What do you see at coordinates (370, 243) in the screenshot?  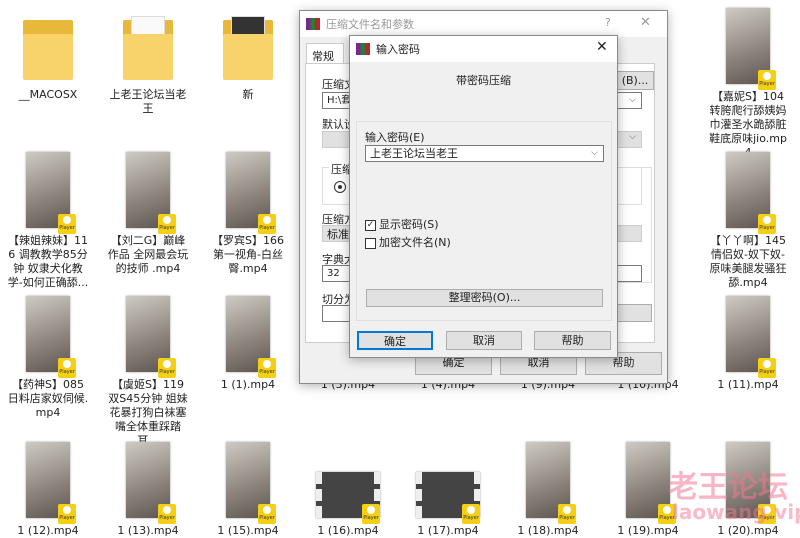 I see `checkbox-icon` at bounding box center [370, 243].